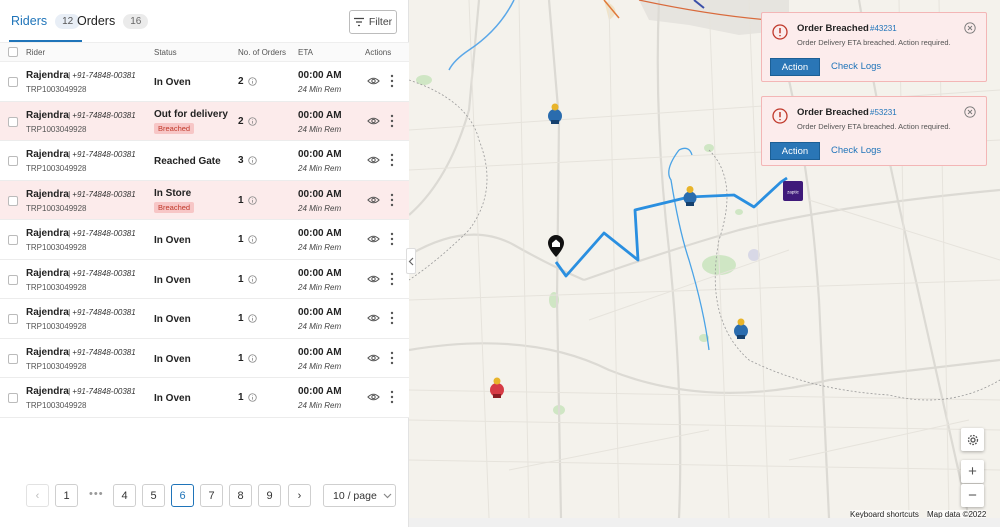  Describe the element at coordinates (972, 471) in the screenshot. I see `zoom-in-button: +` at that location.